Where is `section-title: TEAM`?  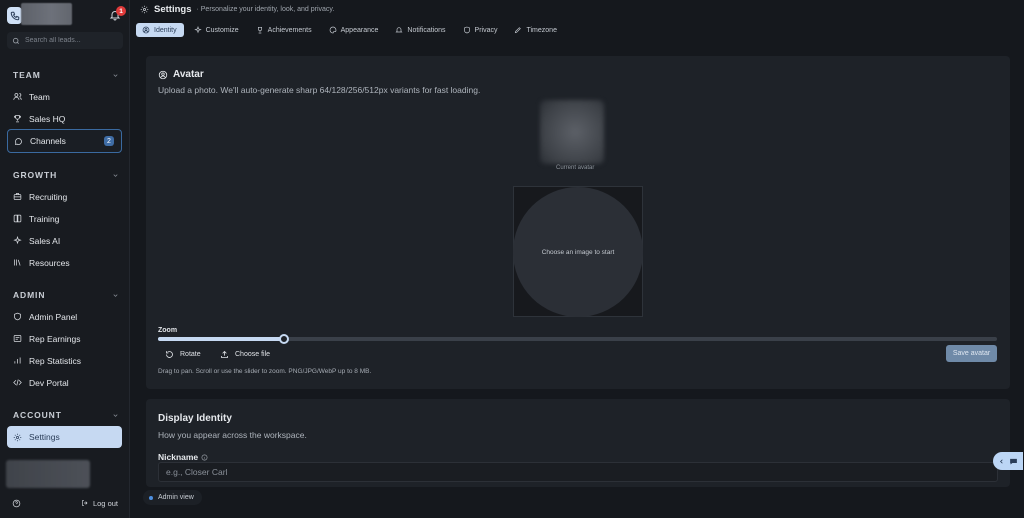 section-title: TEAM is located at coordinates (27, 75).